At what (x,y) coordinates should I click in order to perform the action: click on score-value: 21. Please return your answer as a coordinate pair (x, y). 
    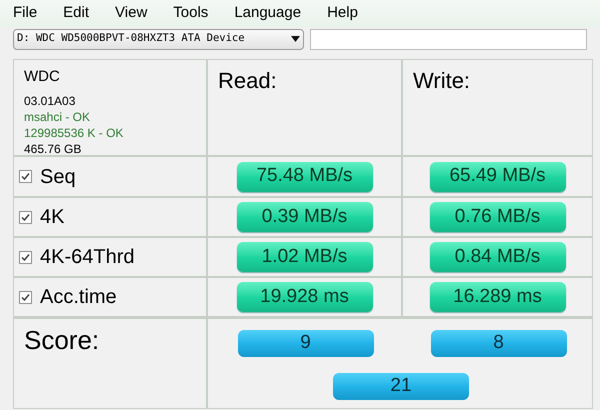
    Looking at the image, I should click on (401, 386).